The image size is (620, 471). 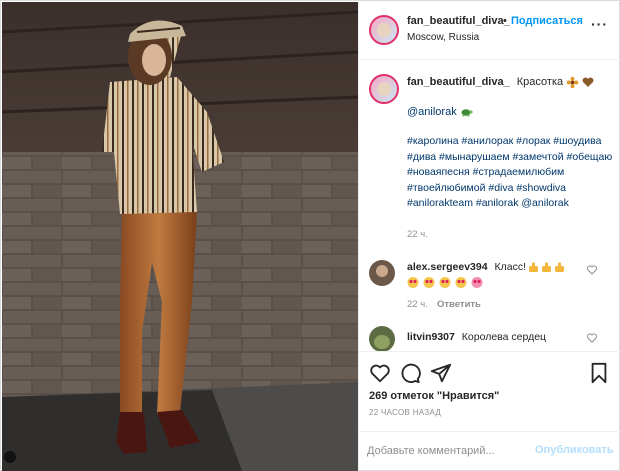 I want to click on comment-body: litvin9307 Королева сердец, so click(x=476, y=337).